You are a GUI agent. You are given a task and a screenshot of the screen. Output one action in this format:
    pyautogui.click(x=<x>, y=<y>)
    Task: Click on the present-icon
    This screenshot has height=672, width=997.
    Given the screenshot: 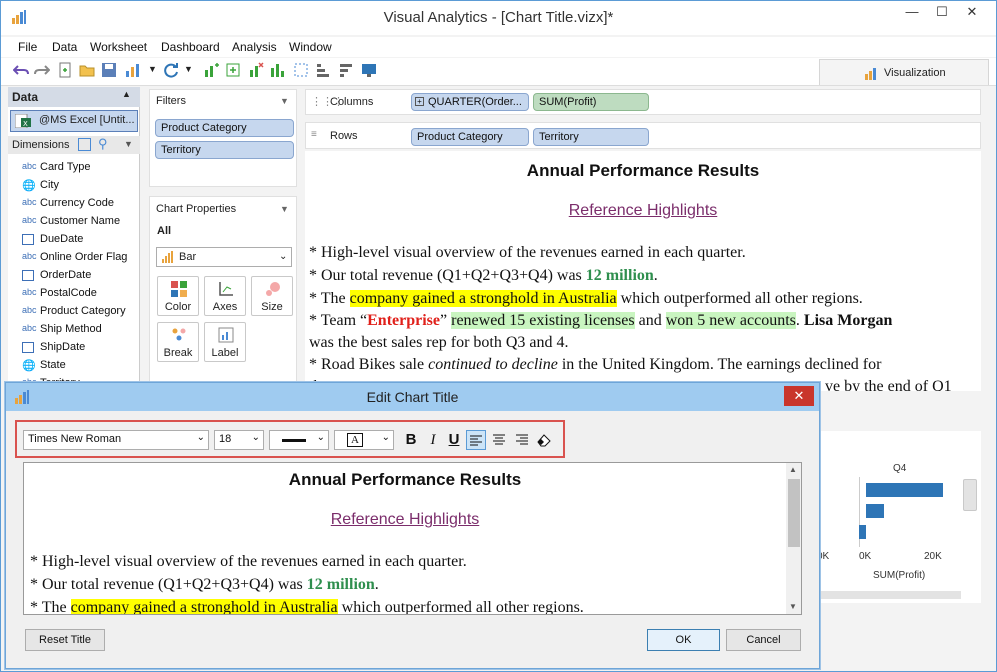 What is the action you would take?
    pyautogui.click(x=369, y=70)
    